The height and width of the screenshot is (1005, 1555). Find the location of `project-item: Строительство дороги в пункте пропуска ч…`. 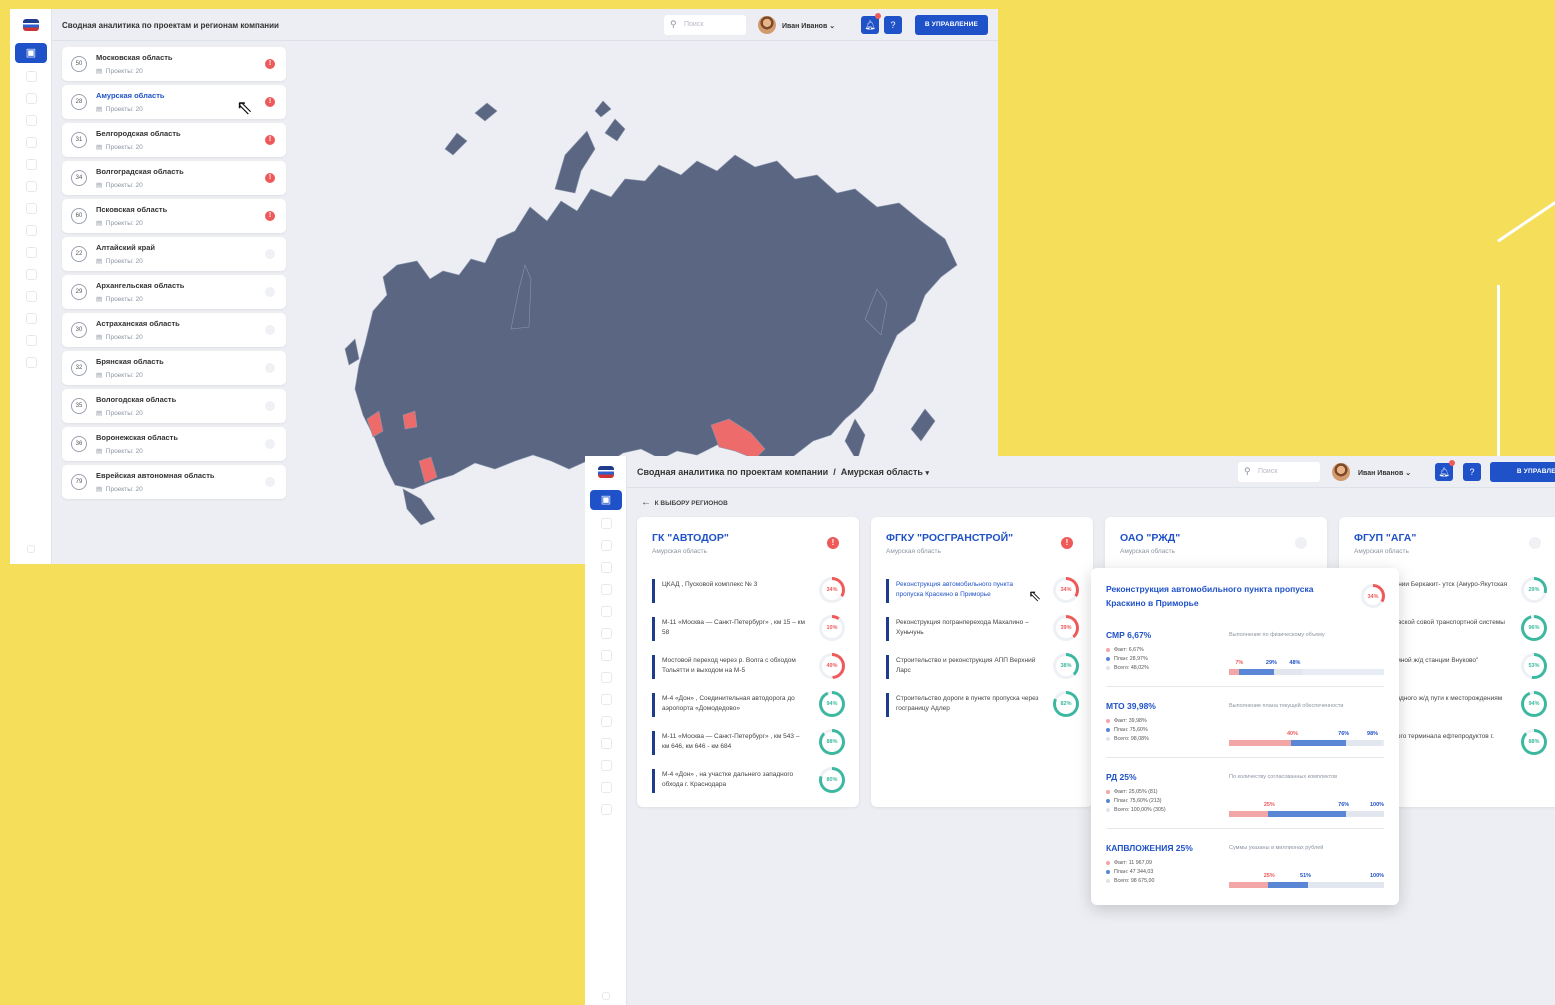

project-item: Строительство дороги в пункте пропуска ч… is located at coordinates (983, 706).